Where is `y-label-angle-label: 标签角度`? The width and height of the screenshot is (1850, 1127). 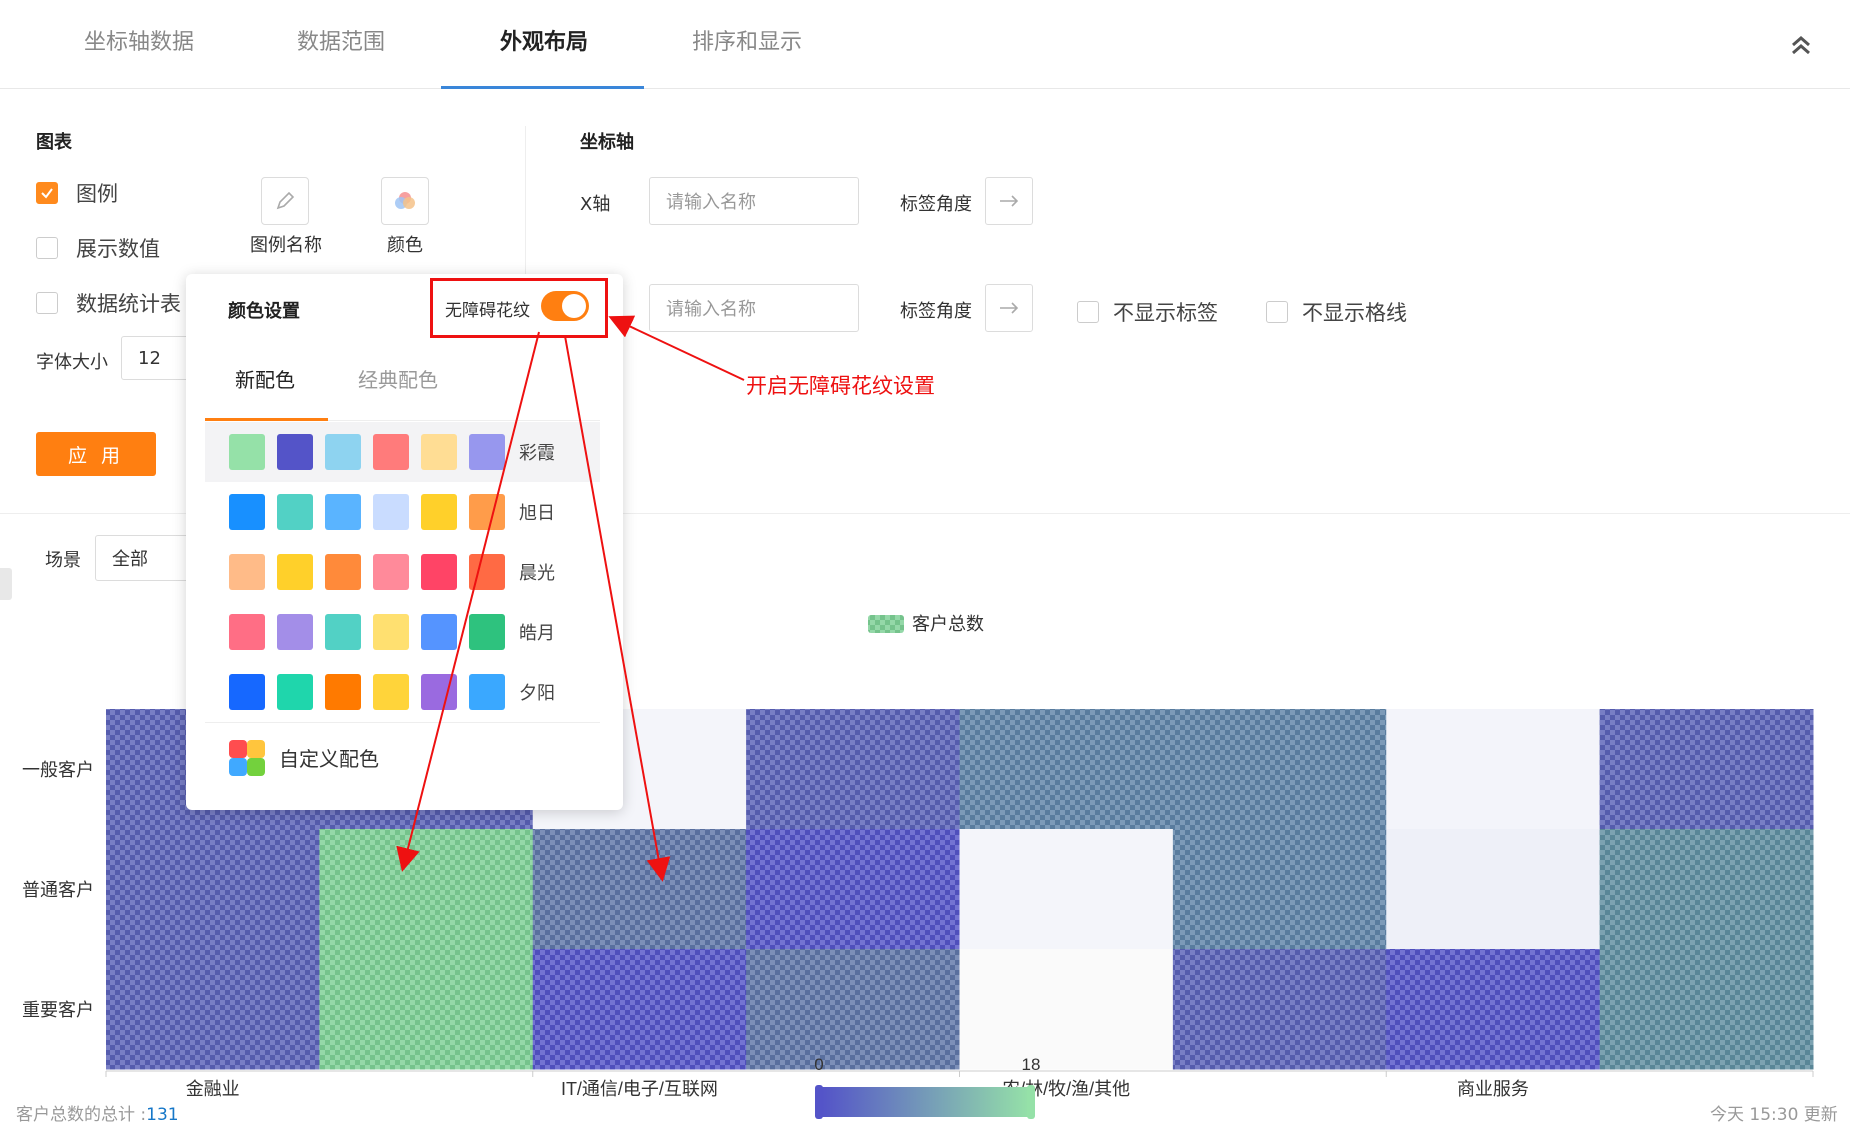
y-label-angle-label: 标签角度 is located at coordinates (936, 311).